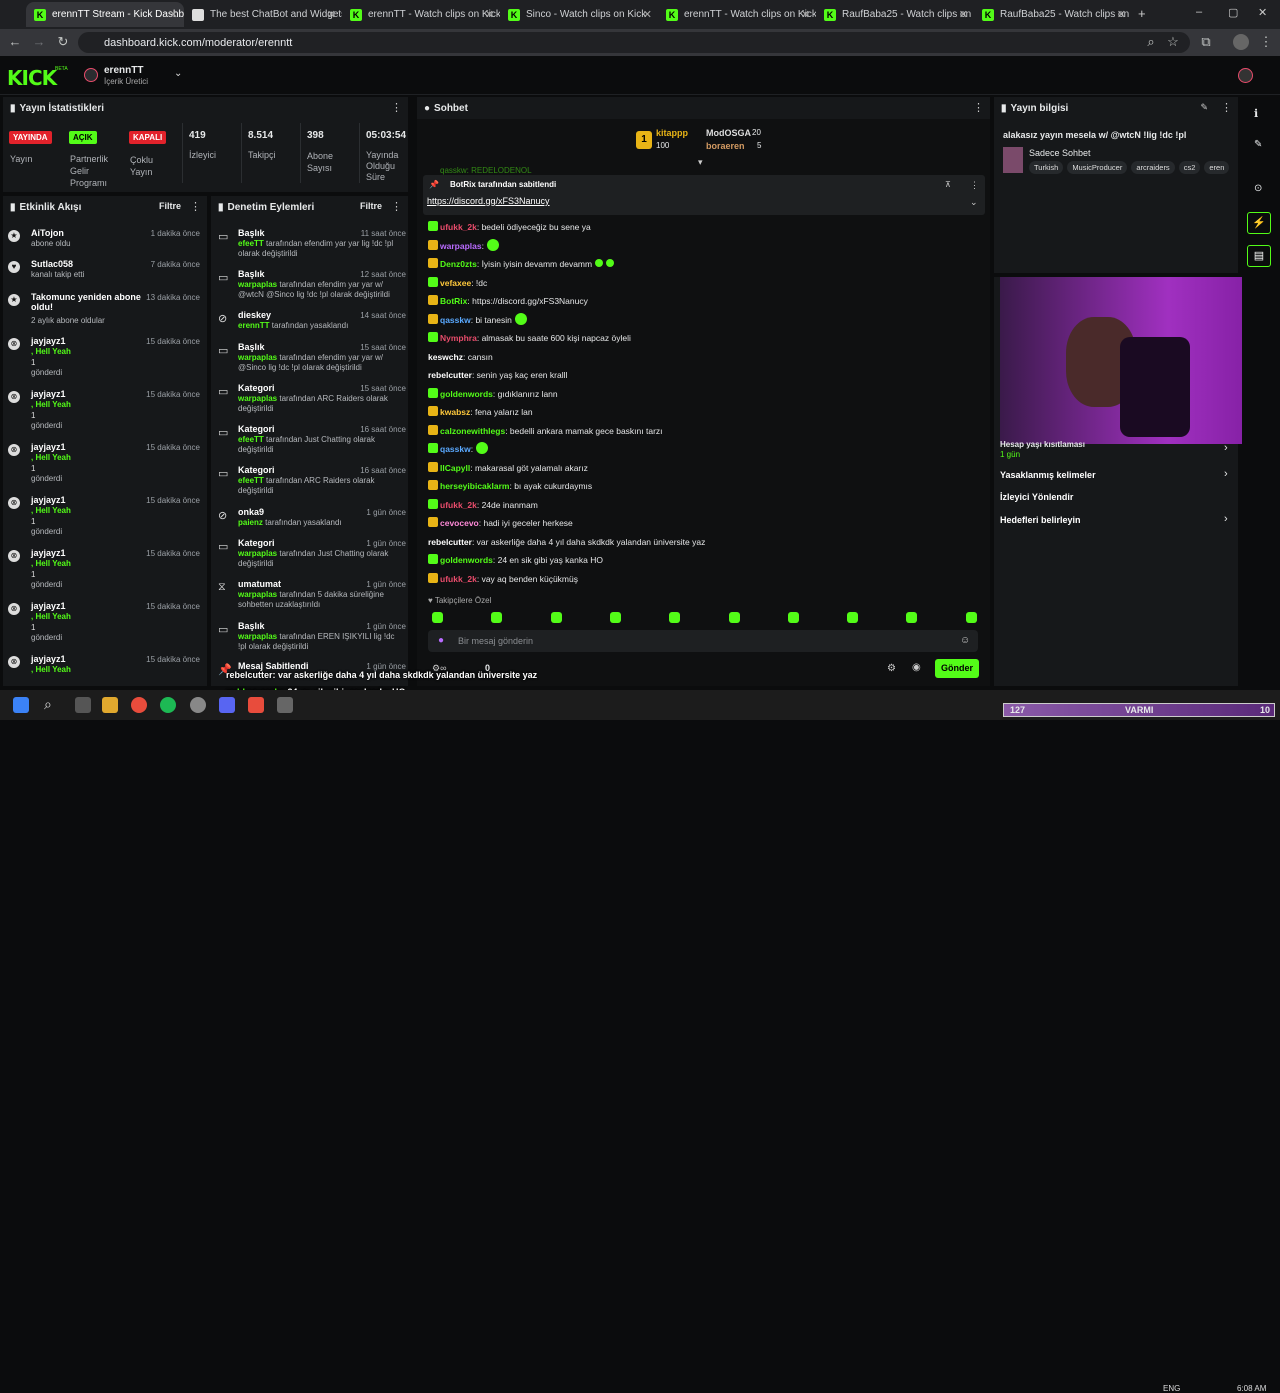 The image size is (1280, 1393). What do you see at coordinates (497, 375) in the screenshot?
I see `chat-message: rebelcutter: senin yaş kaç eren kralll` at bounding box center [497, 375].